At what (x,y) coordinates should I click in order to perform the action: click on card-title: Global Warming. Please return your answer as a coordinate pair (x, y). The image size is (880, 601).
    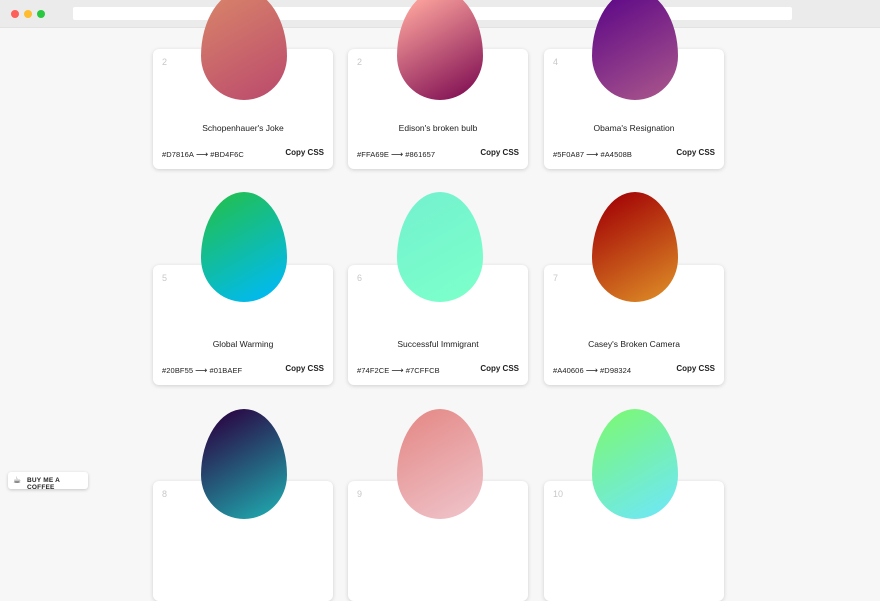
    Looking at the image, I should click on (243, 344).